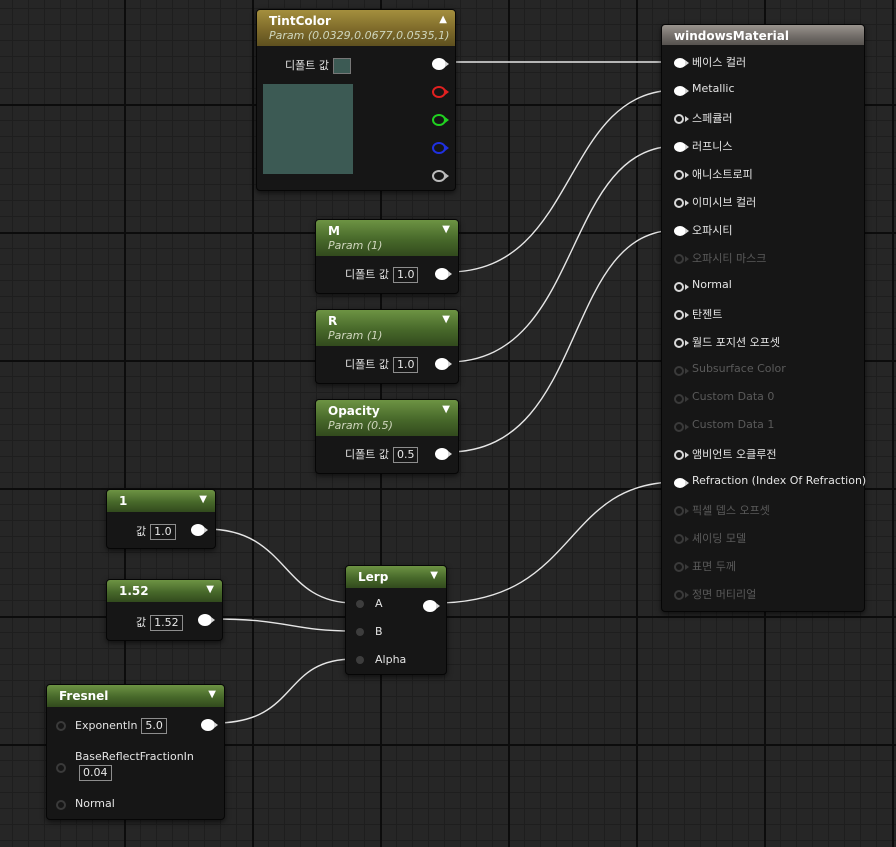 The width and height of the screenshot is (896, 847). What do you see at coordinates (396, 620) in the screenshot?
I see `lerp-node: Lerp ▼ A B Alpha` at bounding box center [396, 620].